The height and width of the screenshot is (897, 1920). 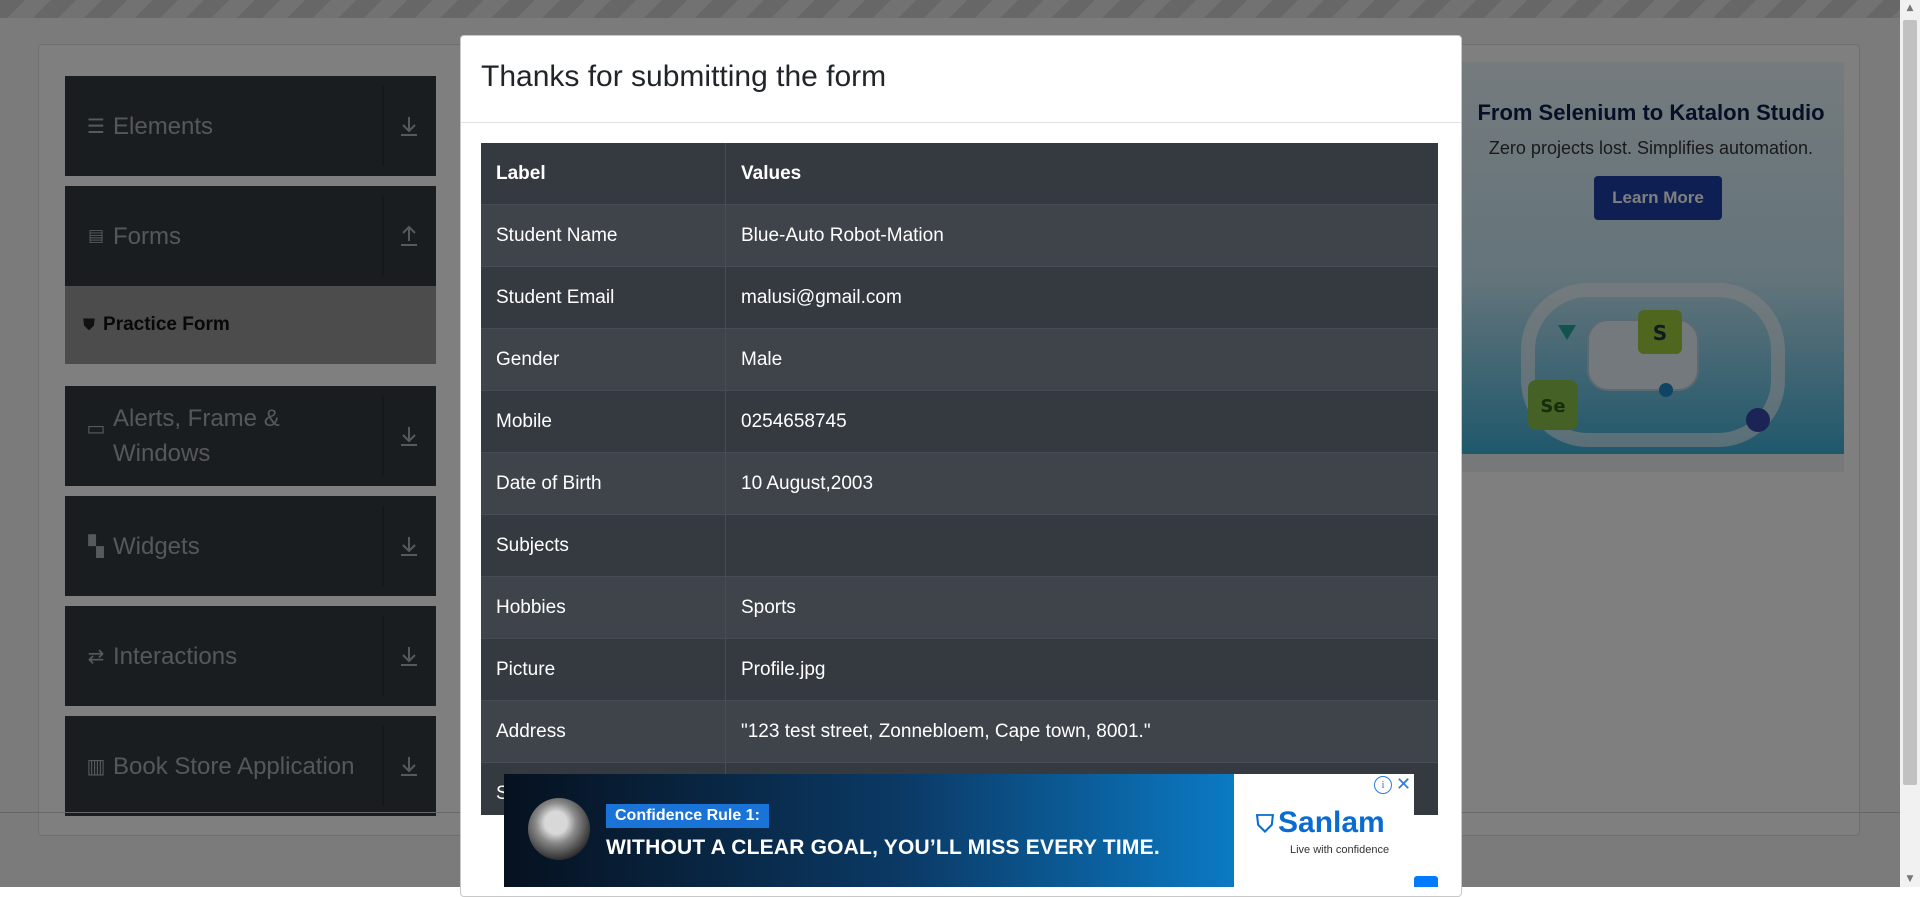 I want to click on page-scrollbar: ▲ ▼, so click(x=1910, y=443).